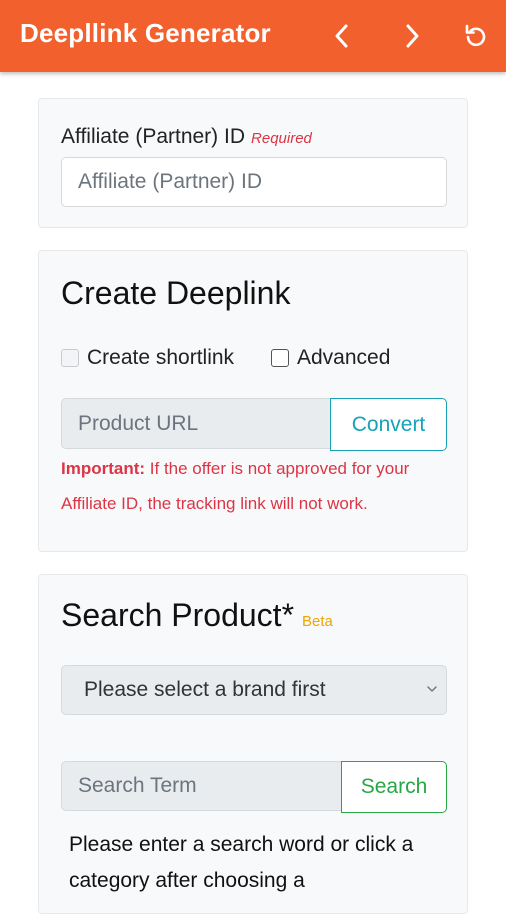 The image size is (506, 914). Describe the element at coordinates (178, 615) in the screenshot. I see `search-product-title: Search Product*` at that location.